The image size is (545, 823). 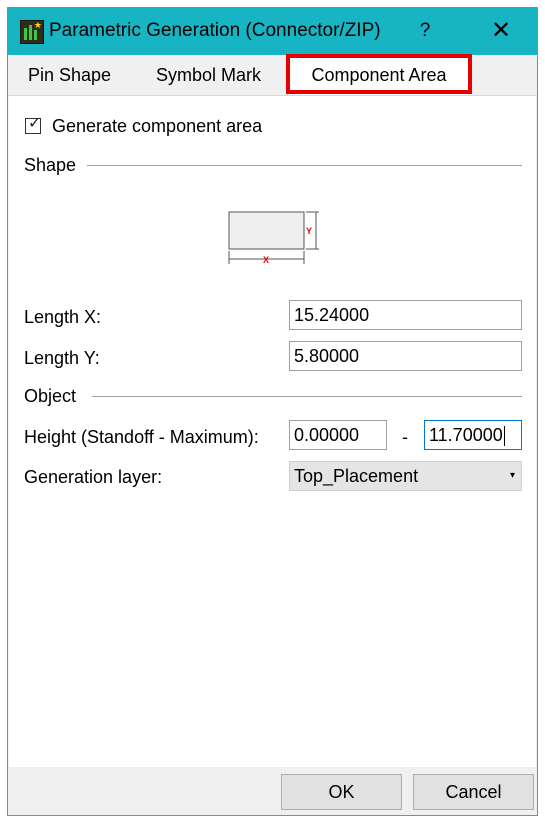 I want to click on app-icon: ★, so click(x=32, y=32).